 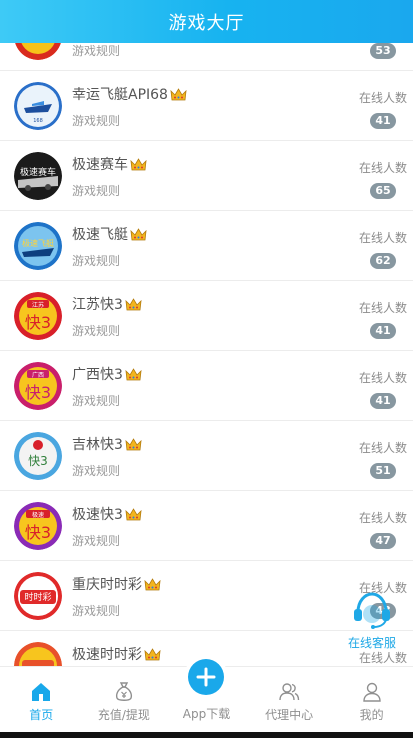 I want to click on svg-text: 极速赛车, so click(x=38, y=172).